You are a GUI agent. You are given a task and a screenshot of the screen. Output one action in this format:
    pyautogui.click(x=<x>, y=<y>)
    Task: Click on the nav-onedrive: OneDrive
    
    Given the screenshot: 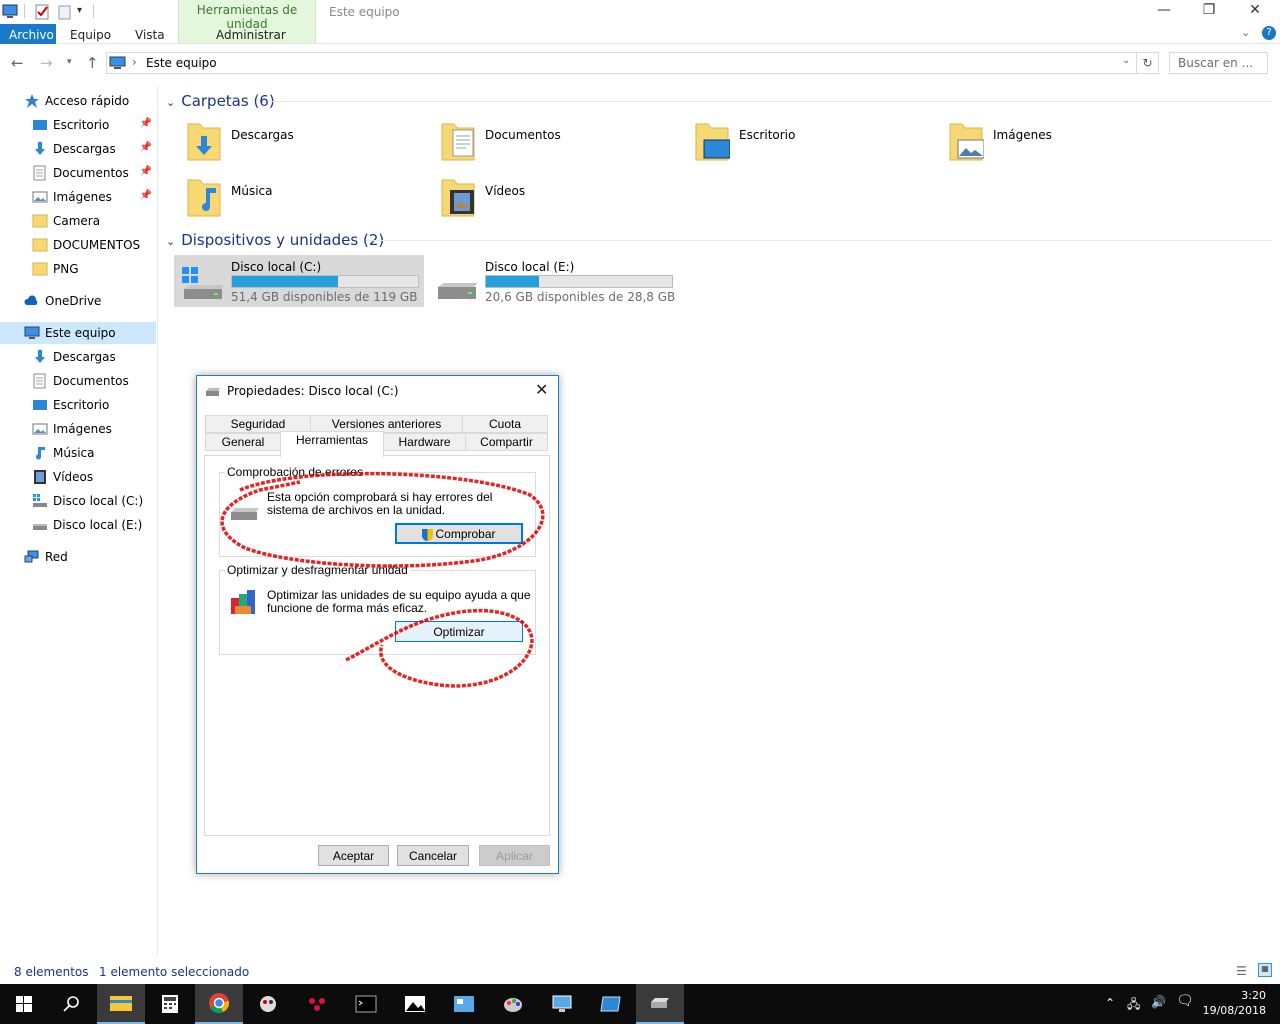 What is the action you would take?
    pyautogui.click(x=78, y=301)
    